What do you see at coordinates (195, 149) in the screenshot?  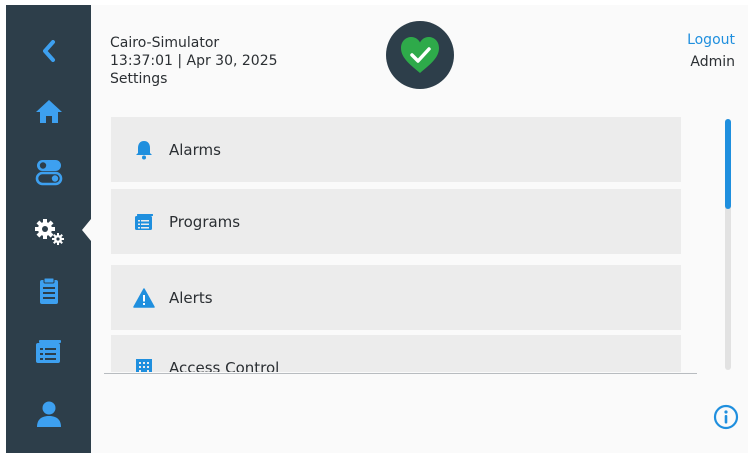 I see `menu-item-label: Alarms` at bounding box center [195, 149].